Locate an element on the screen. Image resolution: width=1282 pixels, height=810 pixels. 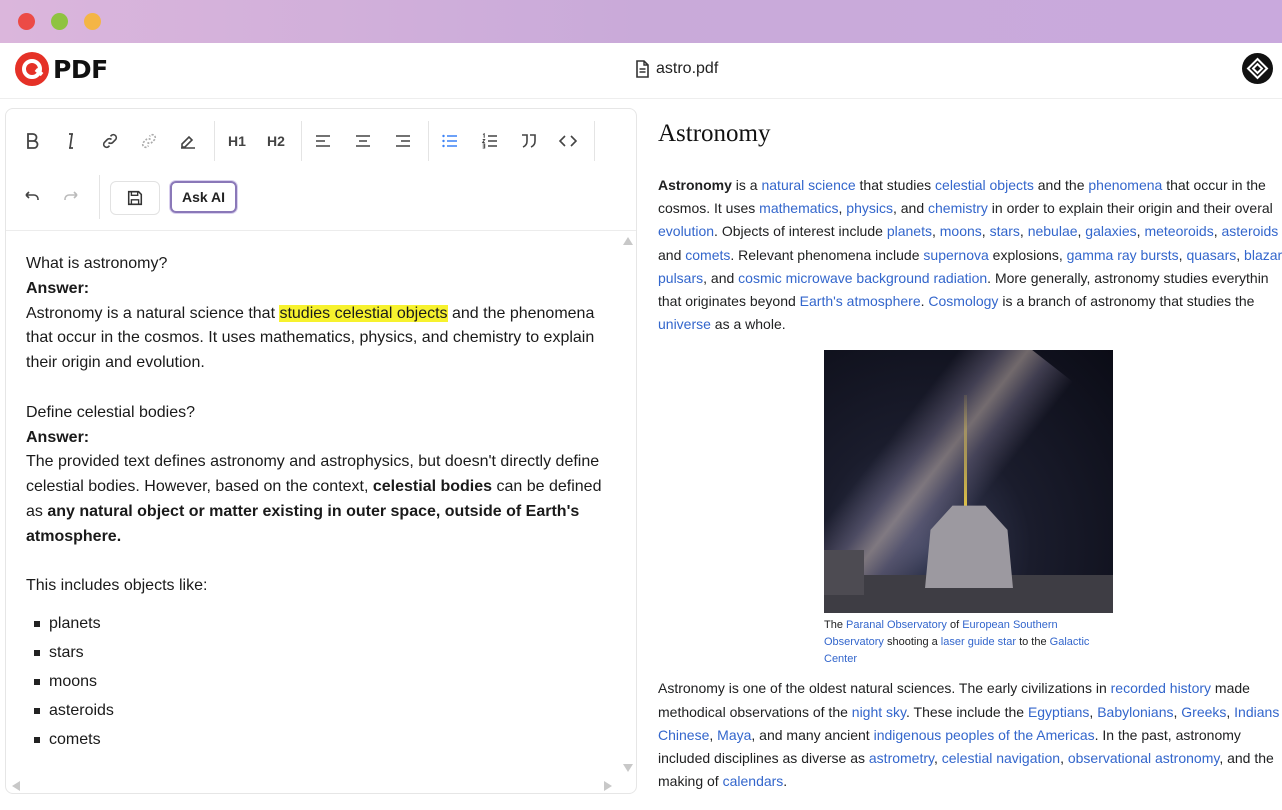
article-link: pulsars is located at coordinates (680, 278).